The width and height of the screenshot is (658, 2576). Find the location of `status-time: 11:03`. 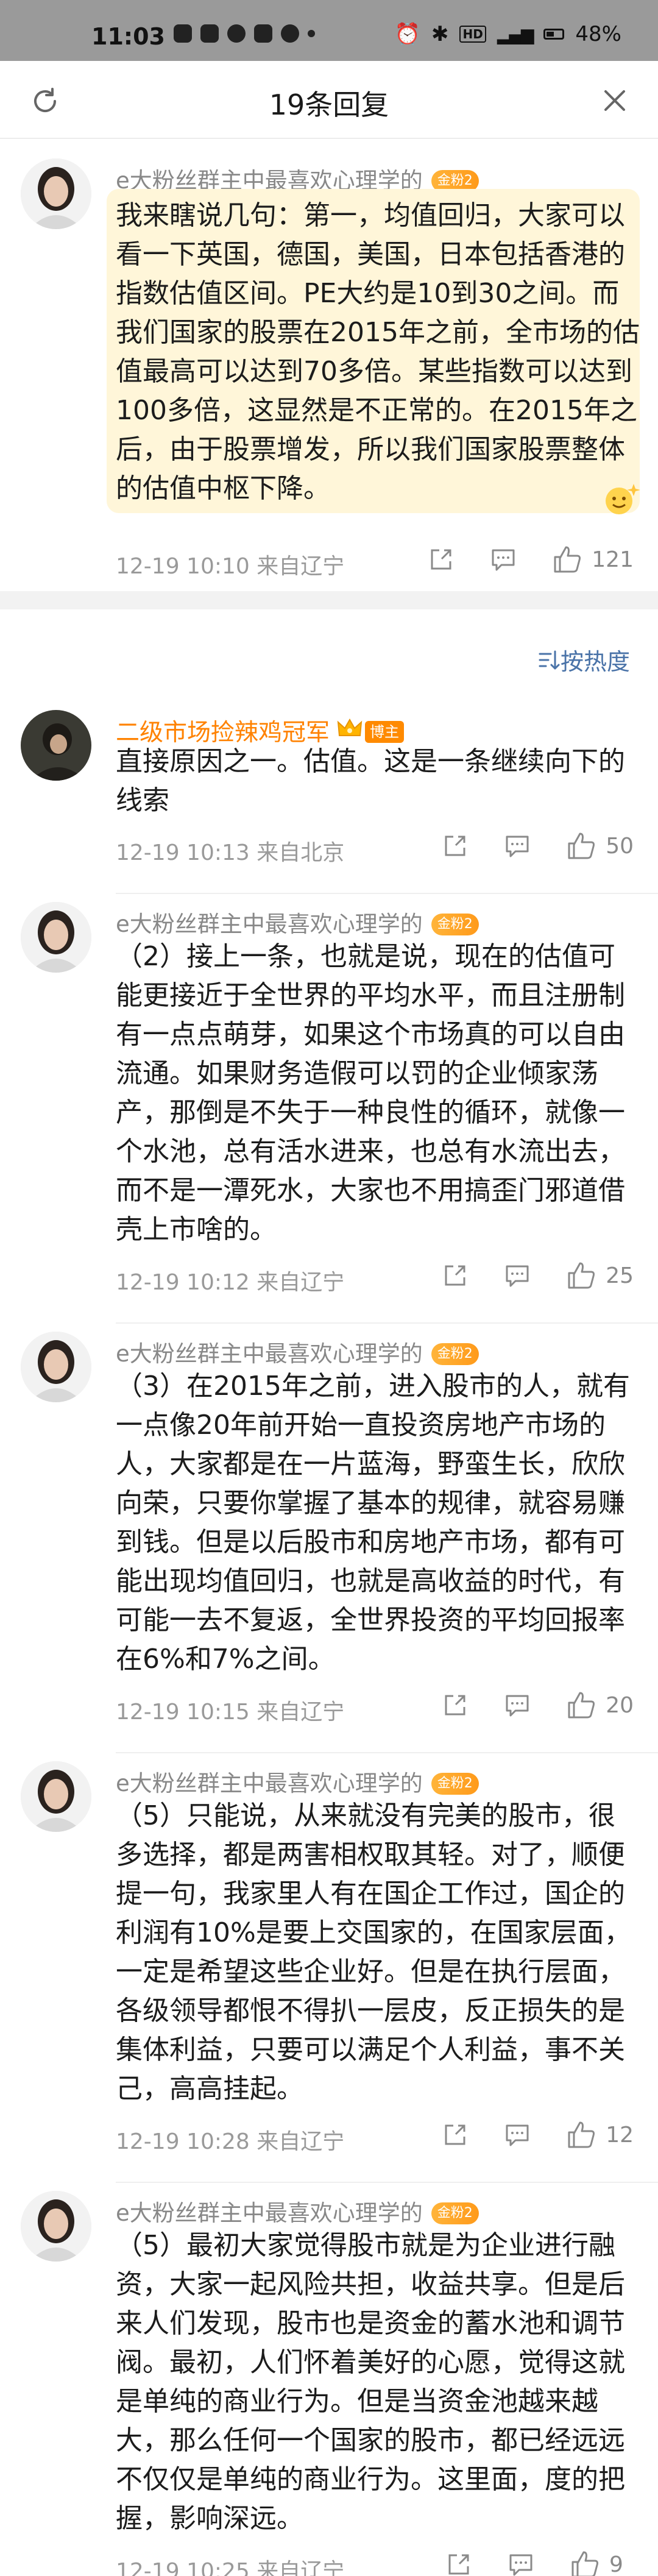

status-time: 11:03 is located at coordinates (128, 37).